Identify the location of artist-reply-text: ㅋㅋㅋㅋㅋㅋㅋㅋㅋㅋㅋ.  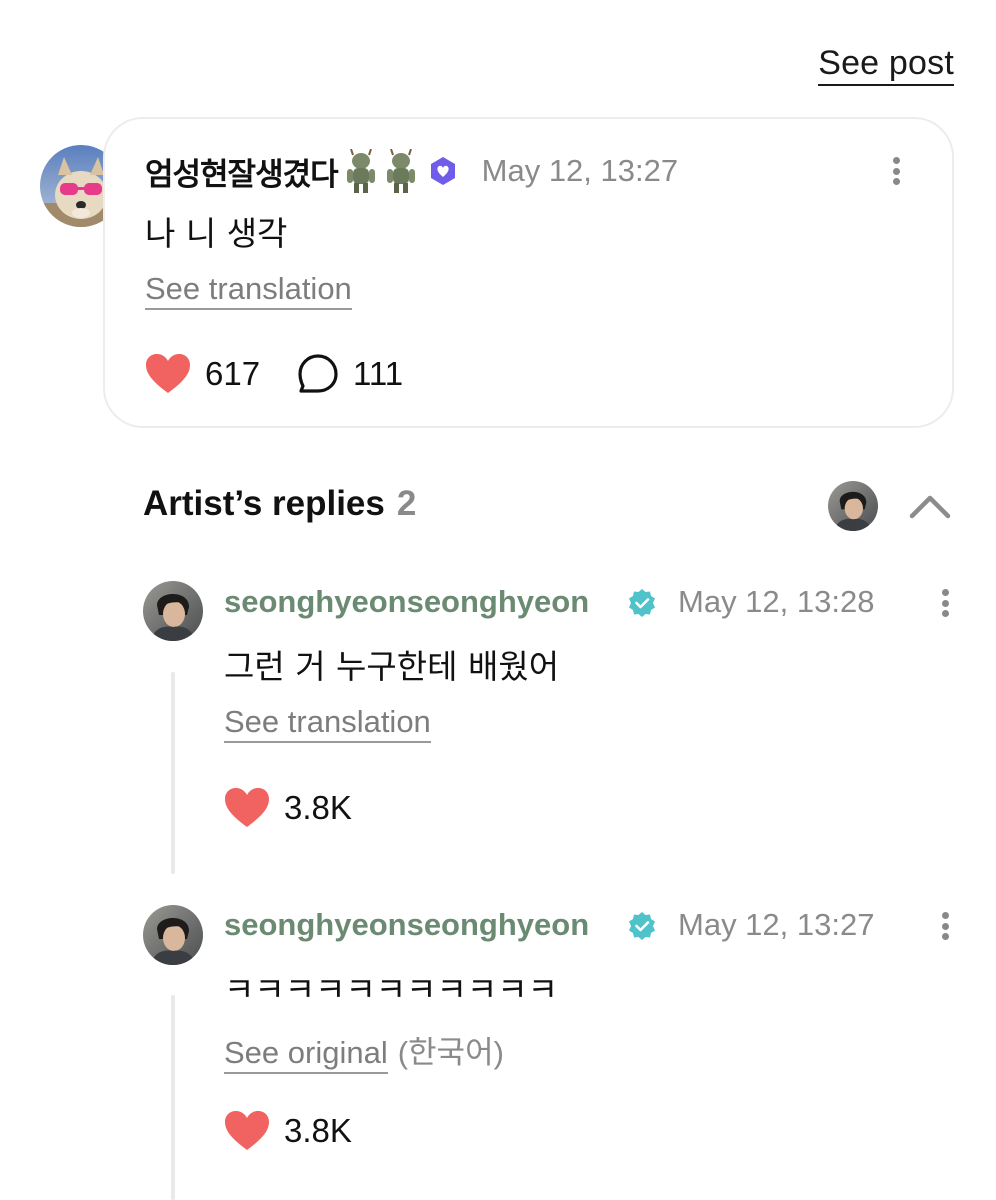
(391, 989).